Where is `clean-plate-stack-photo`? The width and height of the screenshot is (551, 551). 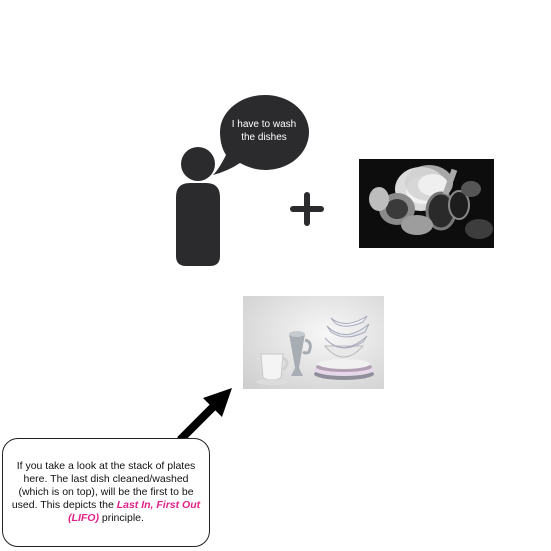 clean-plate-stack-photo is located at coordinates (313, 342).